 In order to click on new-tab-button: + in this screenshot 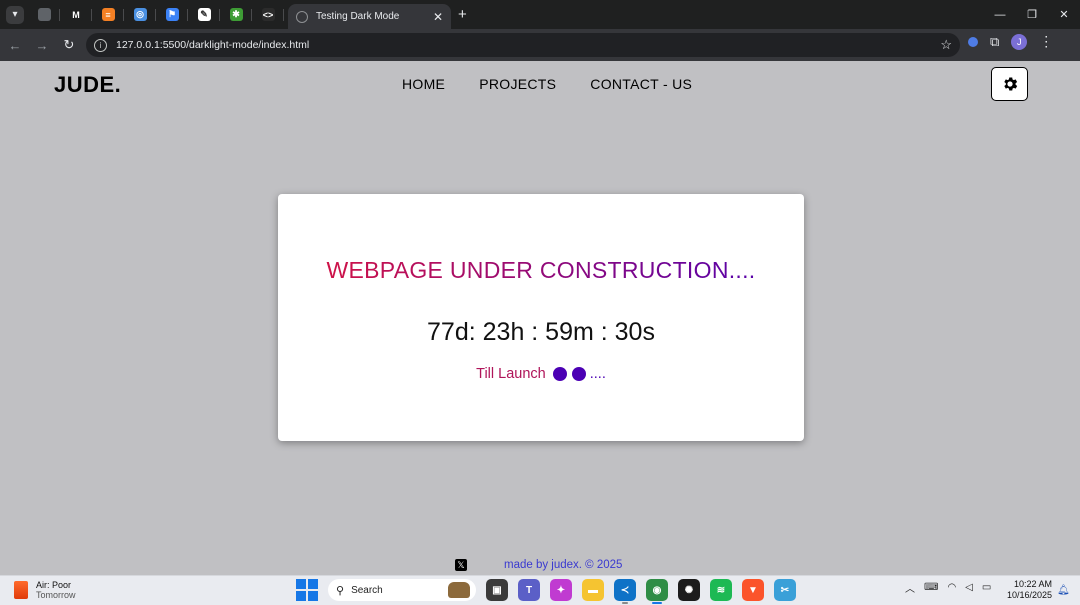, I will do `click(462, 14)`.